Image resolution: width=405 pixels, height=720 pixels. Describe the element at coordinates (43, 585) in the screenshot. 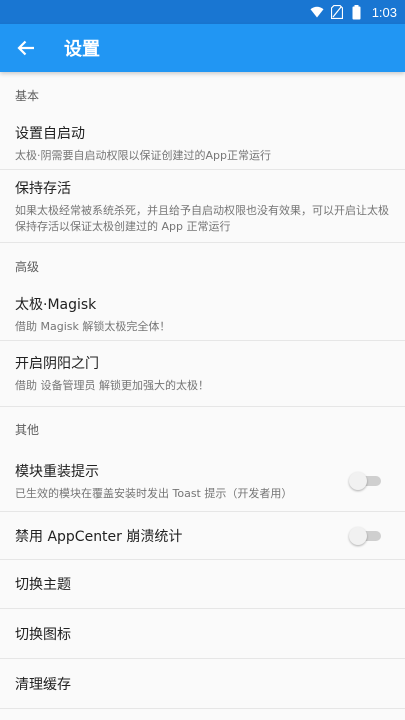

I see `setting-title: 切换主题` at that location.